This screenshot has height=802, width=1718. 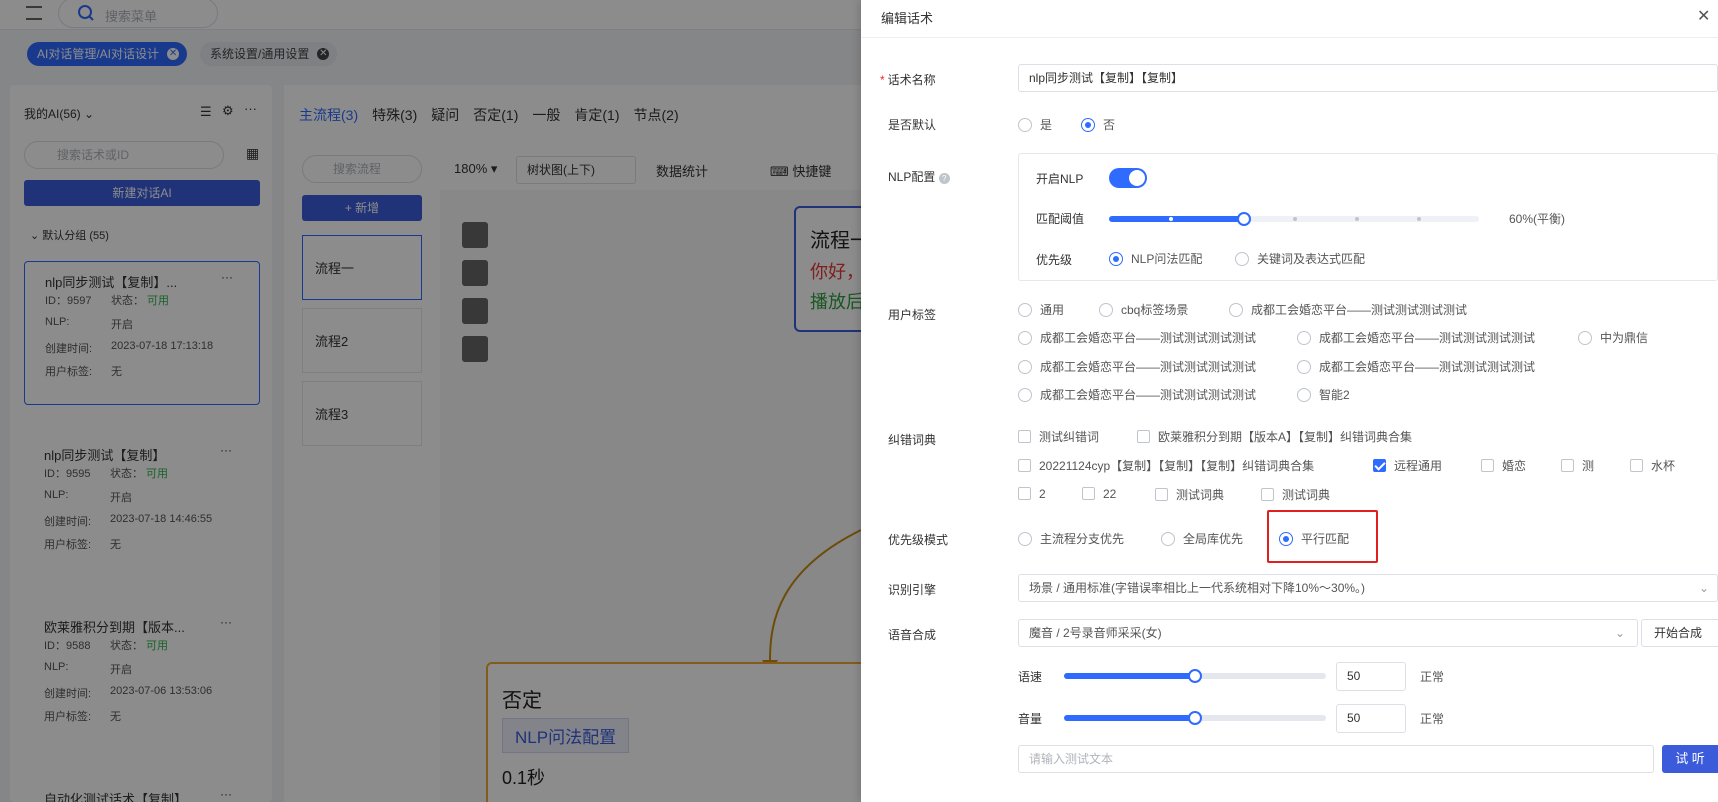 I want to click on synthesize-button: 开始合成, so click(x=1679, y=633).